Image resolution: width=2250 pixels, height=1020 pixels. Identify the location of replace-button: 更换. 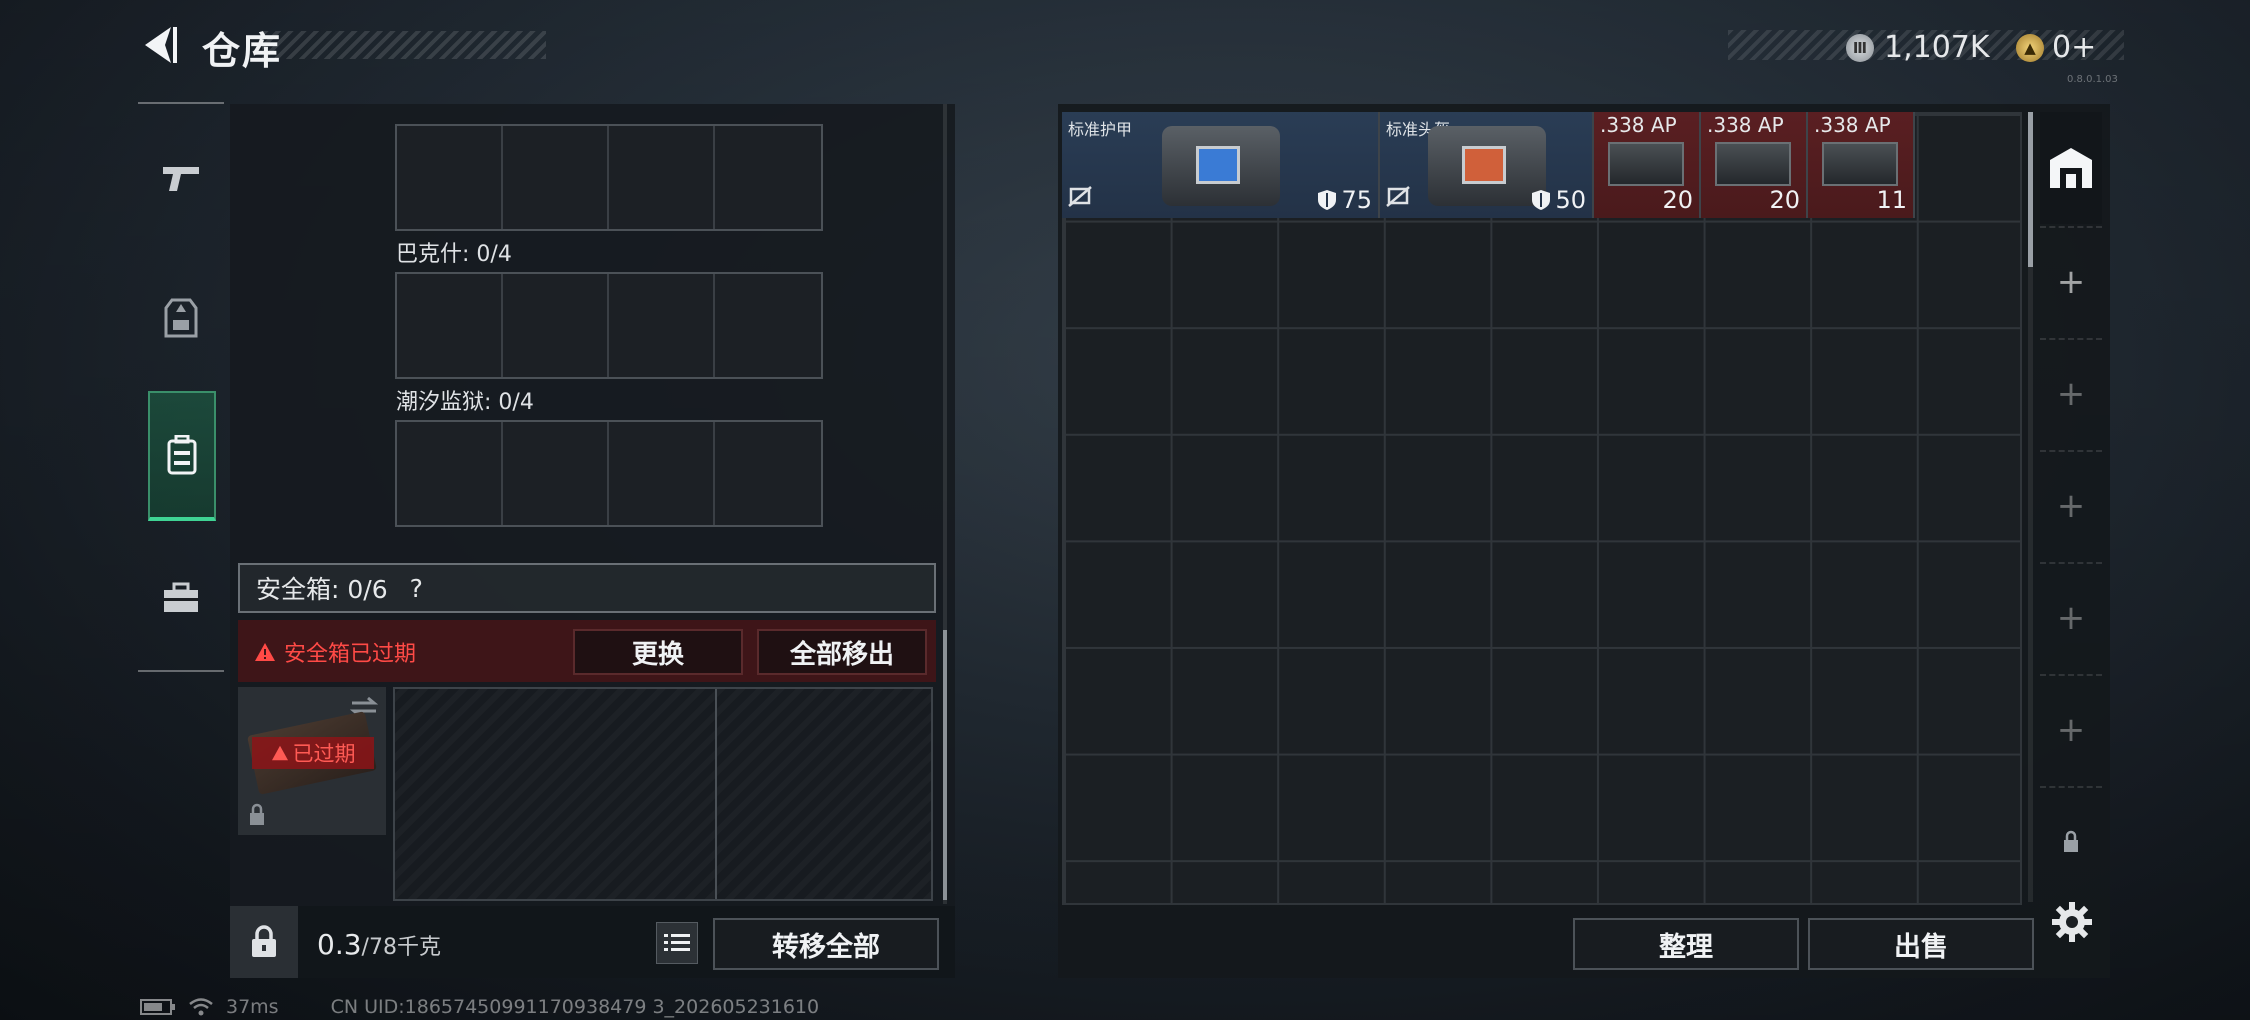
(658, 652).